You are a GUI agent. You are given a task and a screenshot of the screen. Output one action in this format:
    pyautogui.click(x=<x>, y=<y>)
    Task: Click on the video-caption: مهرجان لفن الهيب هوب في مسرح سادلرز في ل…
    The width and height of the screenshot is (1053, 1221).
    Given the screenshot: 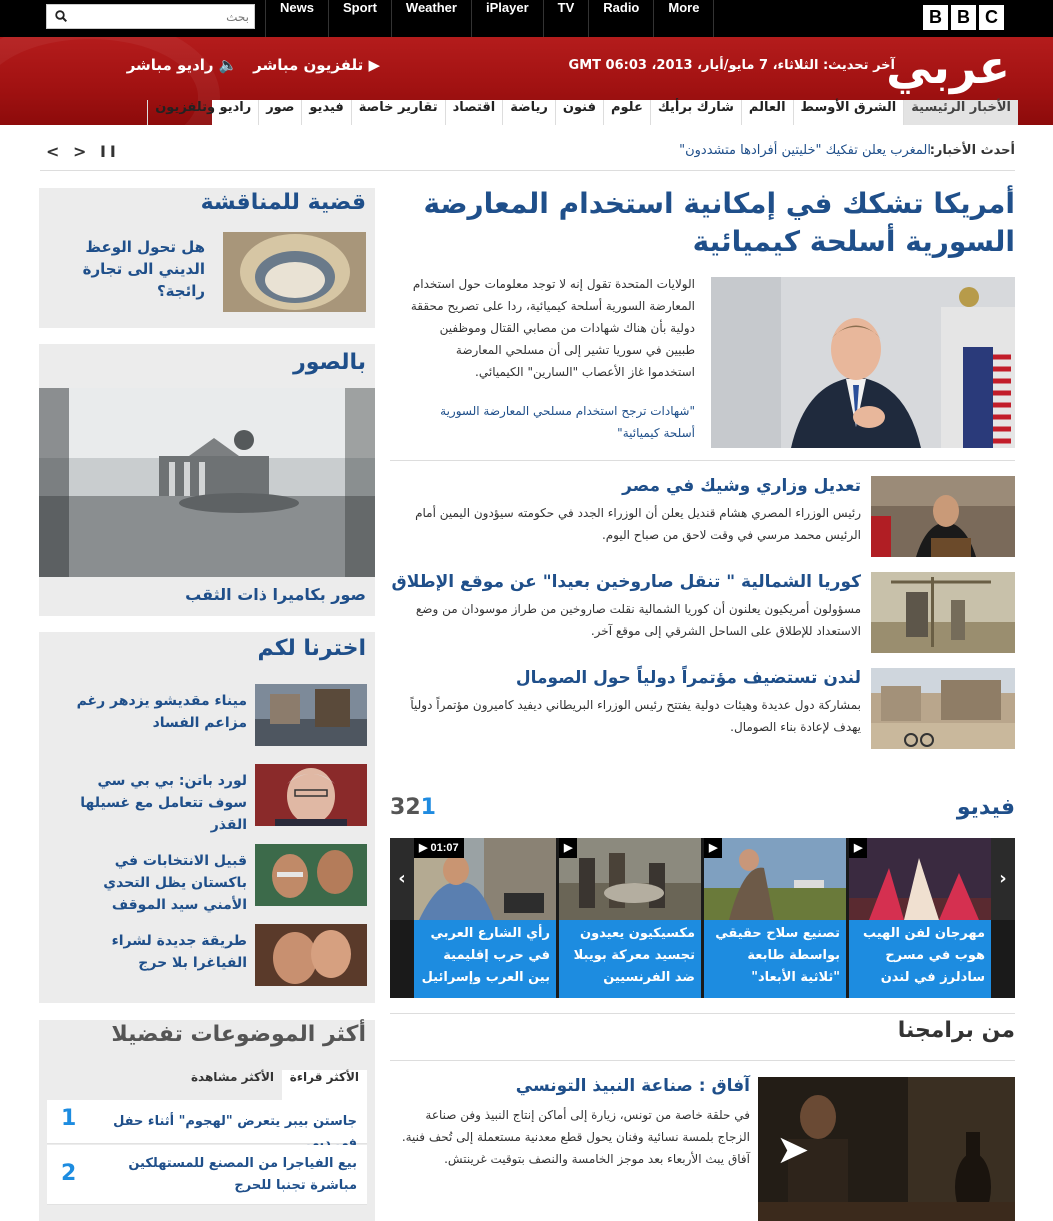 What is the action you would take?
    pyautogui.click(x=920, y=959)
    